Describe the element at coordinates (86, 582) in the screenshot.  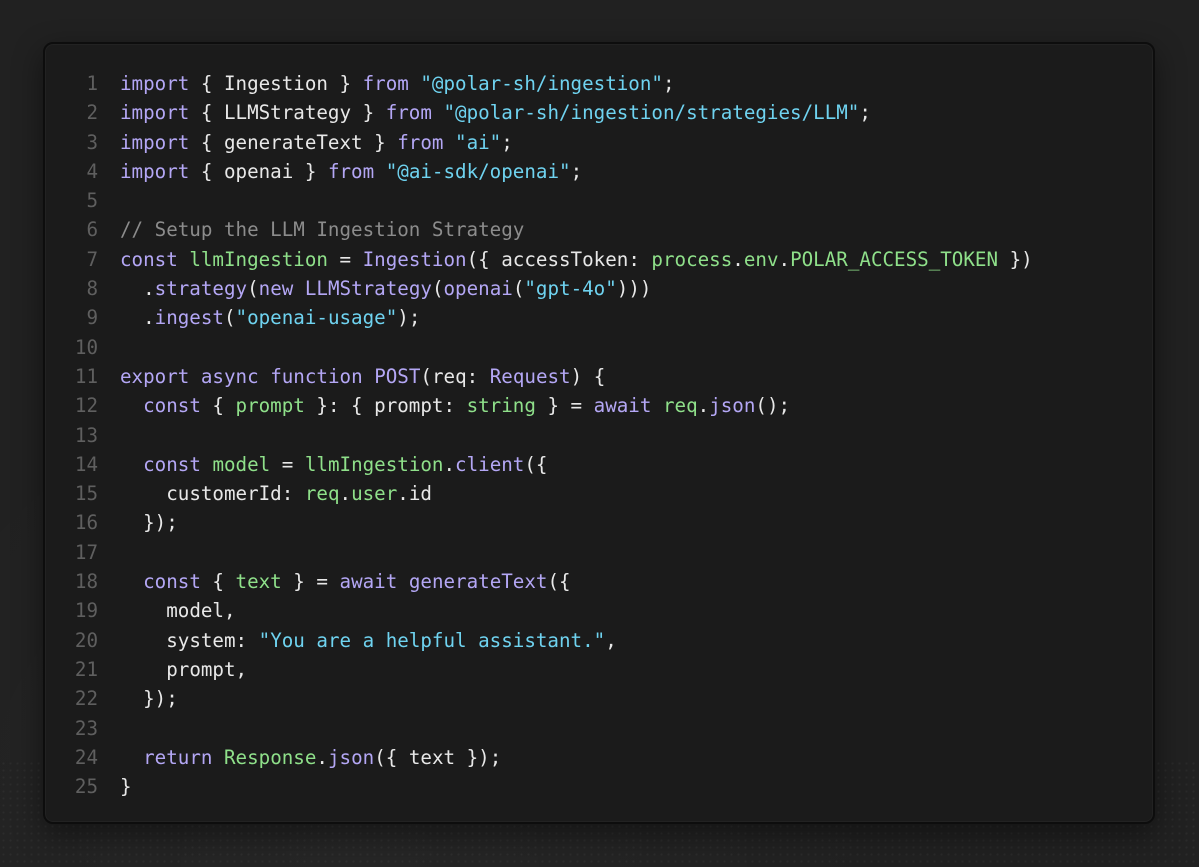
I see `line-number: 18` at that location.